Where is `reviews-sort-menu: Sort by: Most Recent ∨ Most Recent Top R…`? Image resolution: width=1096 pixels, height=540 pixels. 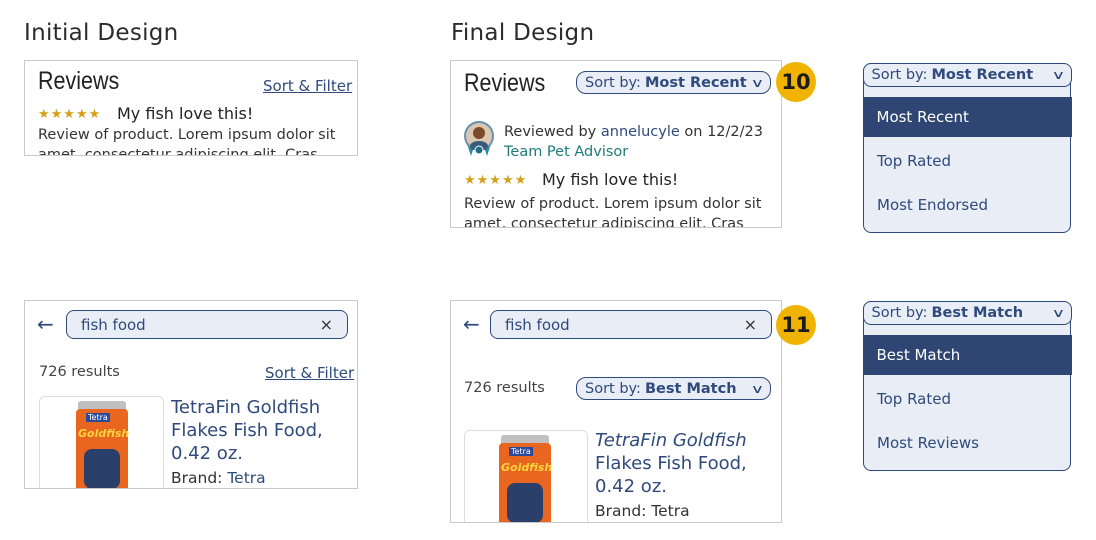 reviews-sort-menu: Sort by: Most Recent ∨ Most Recent Top R… is located at coordinates (967, 147).